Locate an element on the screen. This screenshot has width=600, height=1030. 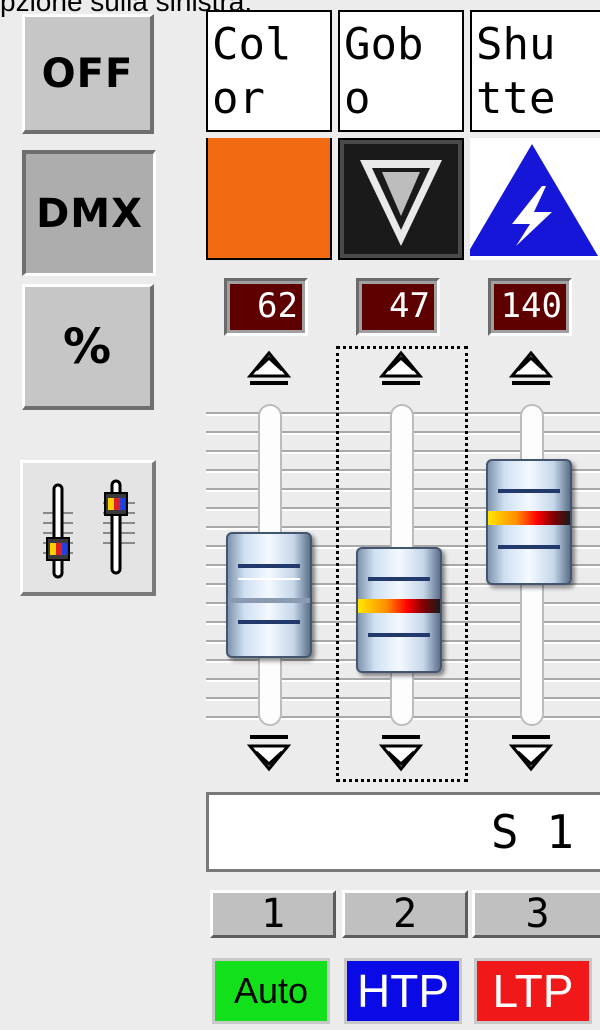
percent-label: % is located at coordinates (87, 346).